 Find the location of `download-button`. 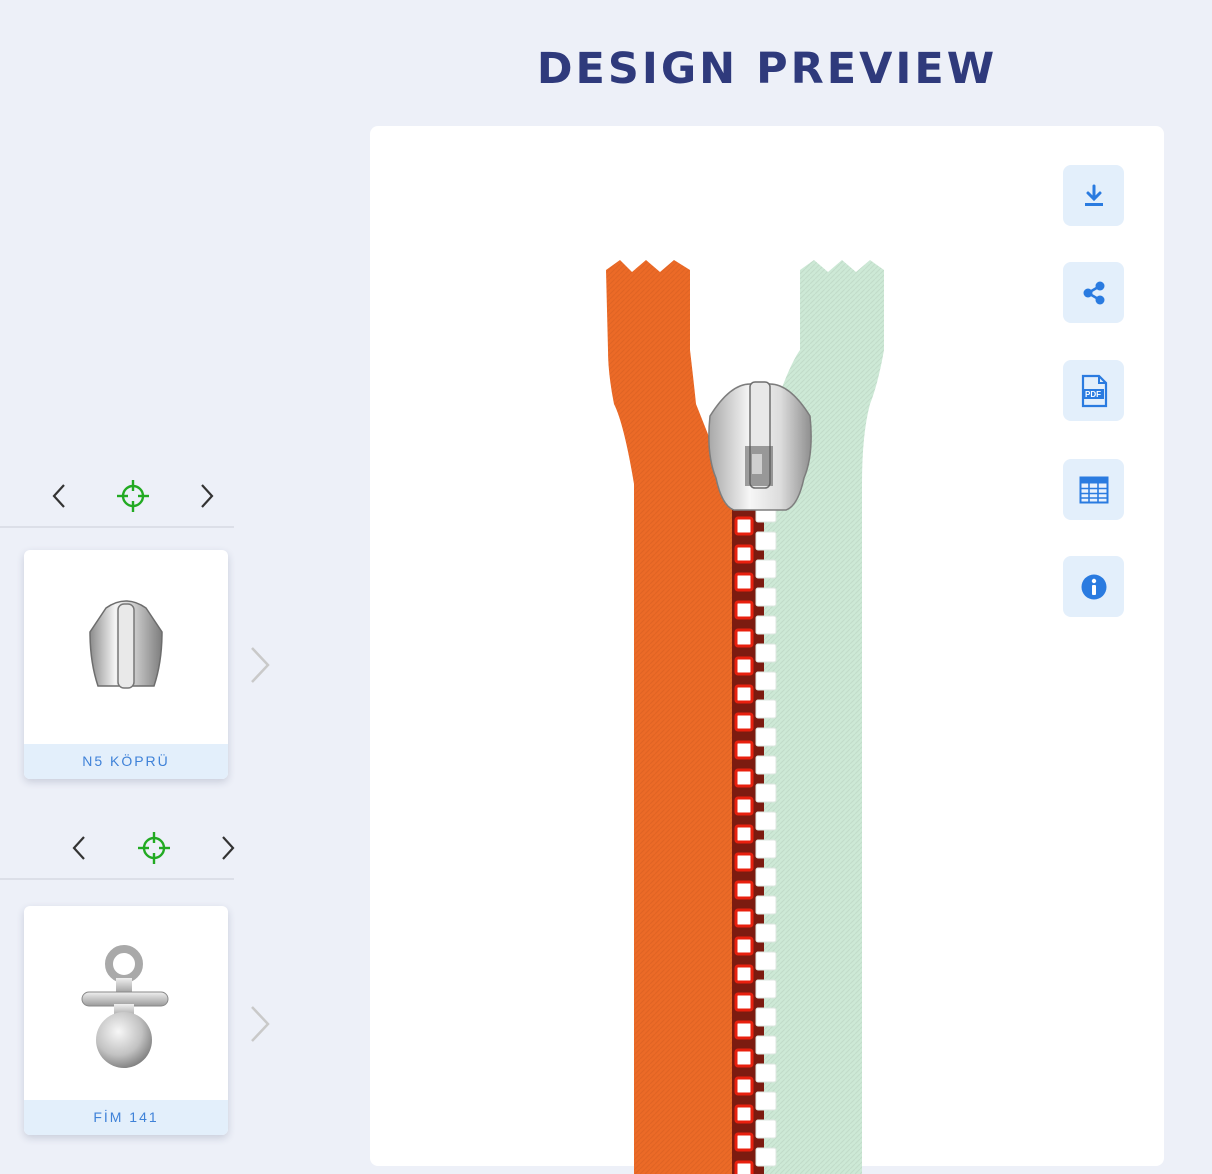

download-button is located at coordinates (1093, 195).